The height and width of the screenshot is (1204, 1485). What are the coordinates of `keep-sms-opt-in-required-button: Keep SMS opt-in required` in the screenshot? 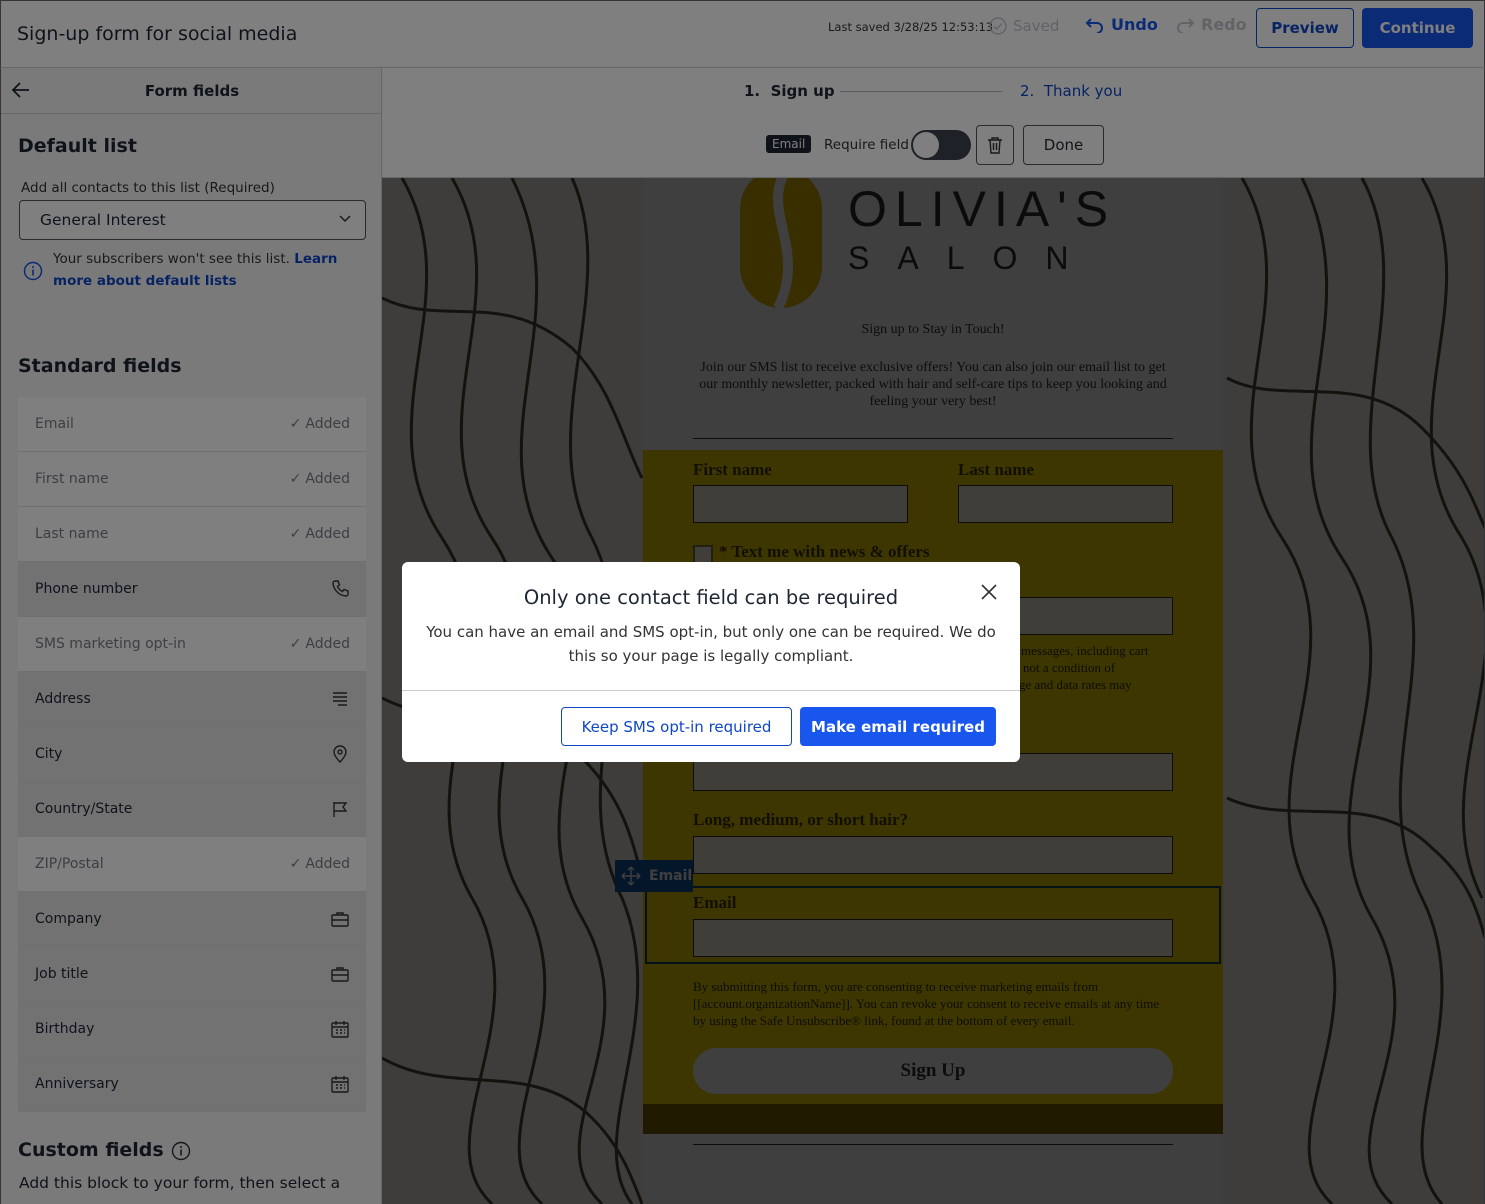 It's located at (676, 726).